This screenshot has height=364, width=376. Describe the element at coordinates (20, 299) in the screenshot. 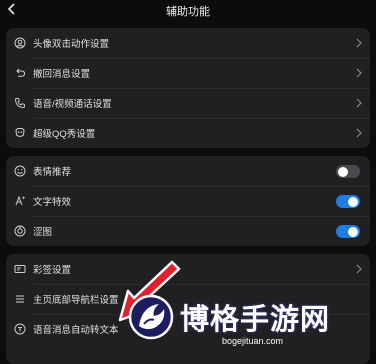

I see `menu-icon` at that location.